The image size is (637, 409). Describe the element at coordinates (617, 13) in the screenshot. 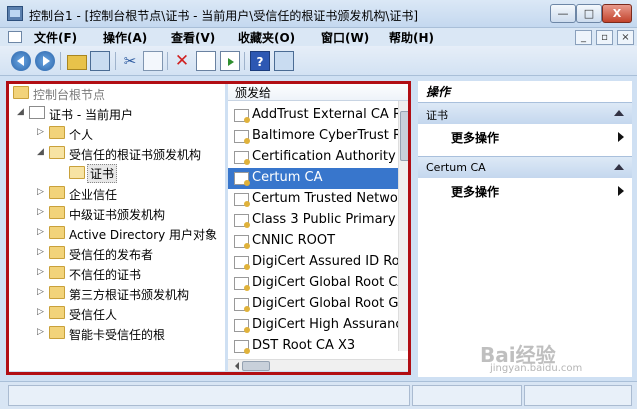

I see `close-button: X` at that location.